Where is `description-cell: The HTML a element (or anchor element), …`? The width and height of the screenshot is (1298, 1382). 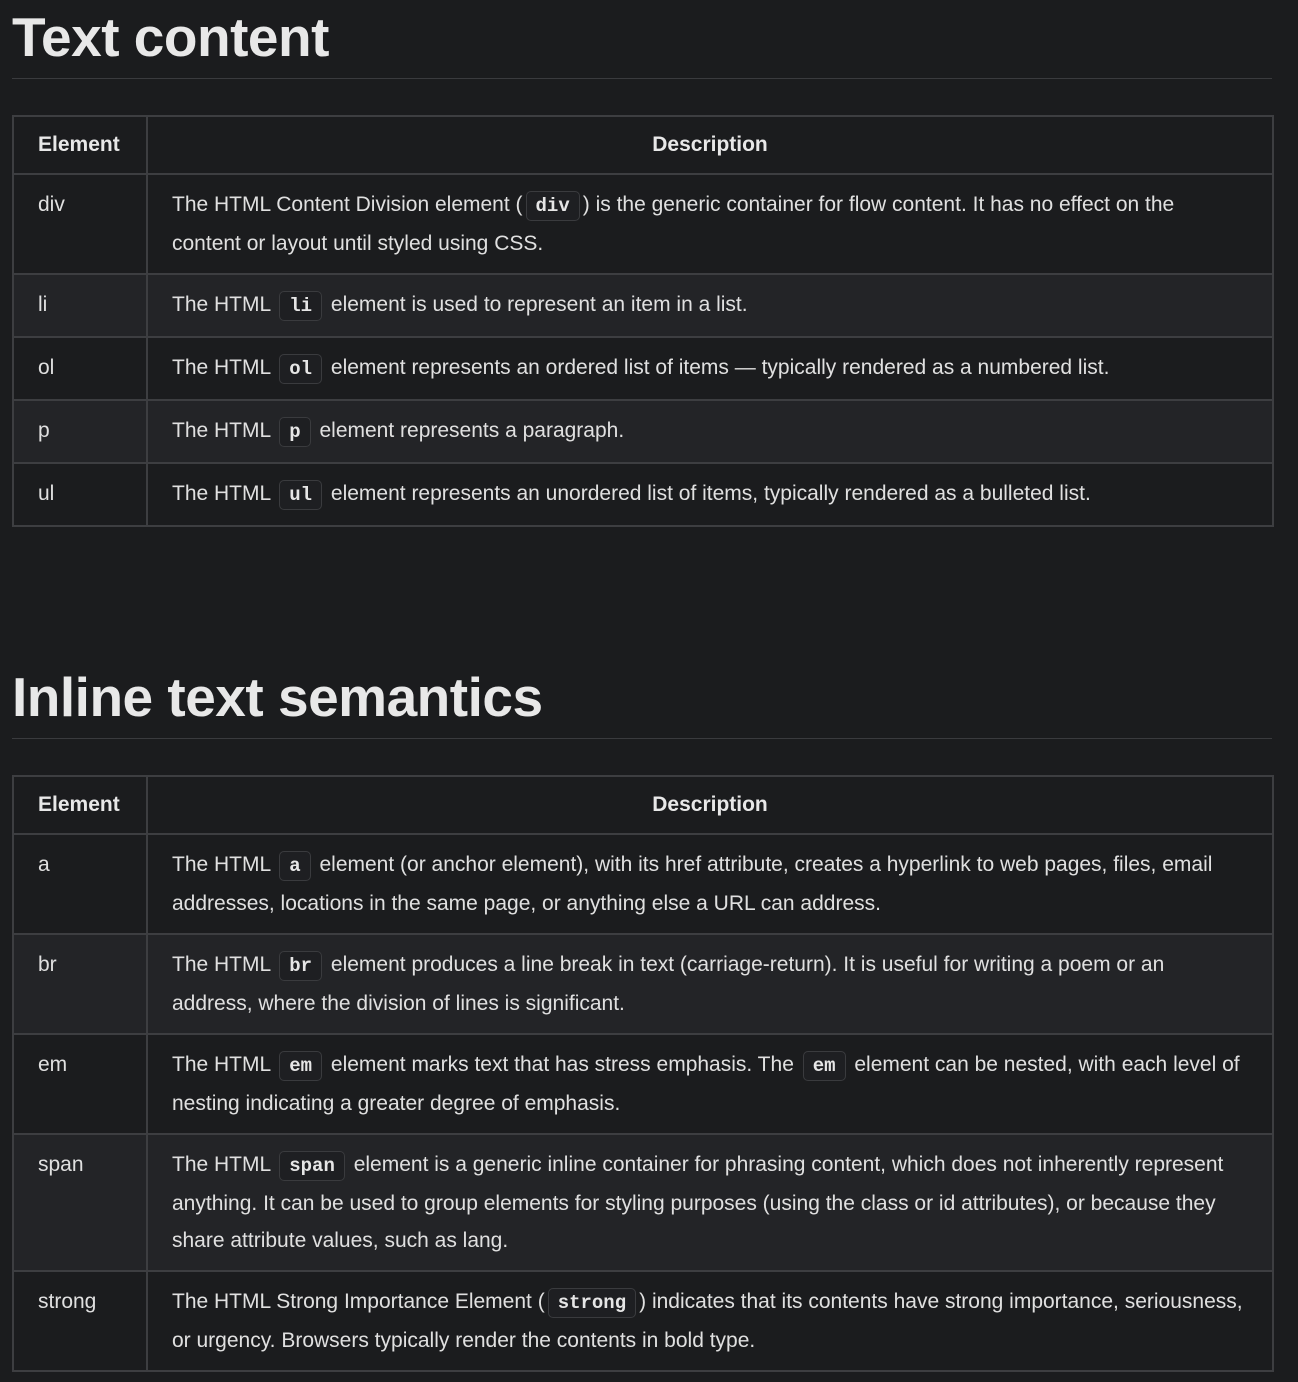
description-cell: The HTML a element (or anchor element), … is located at coordinates (710, 884).